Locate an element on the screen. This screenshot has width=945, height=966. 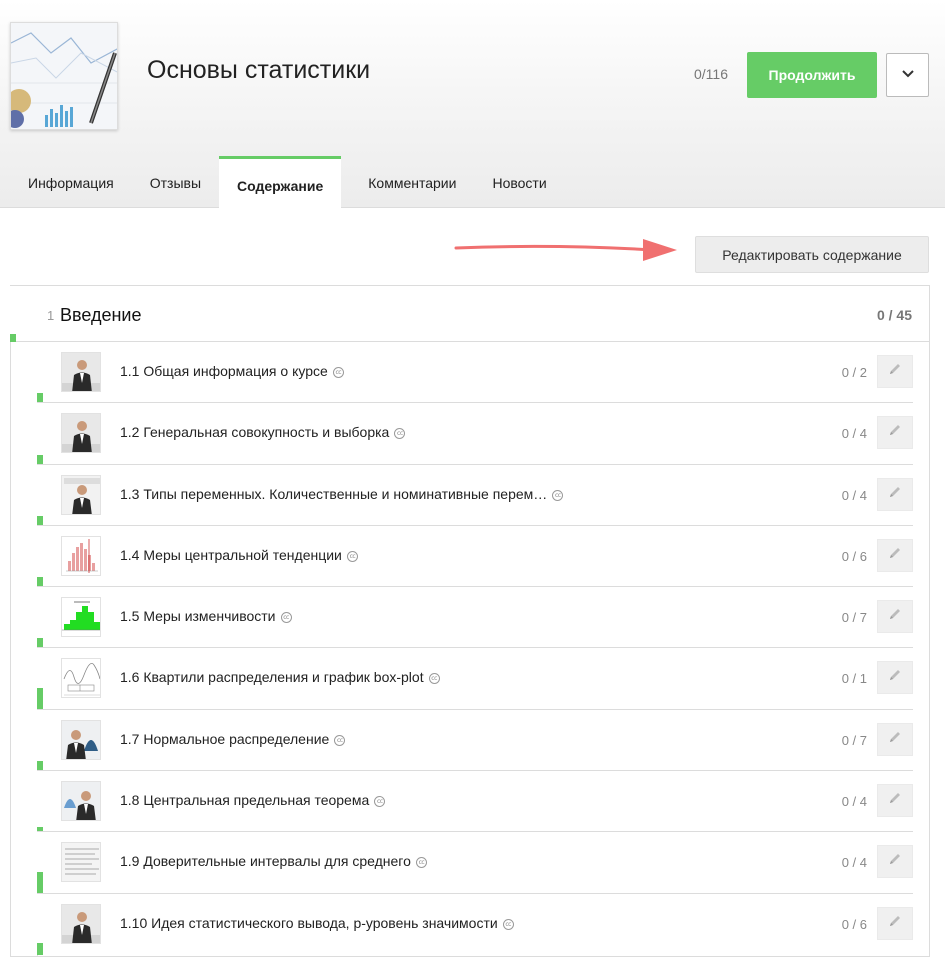
chevron-down-icon is located at coordinates (908, 75).